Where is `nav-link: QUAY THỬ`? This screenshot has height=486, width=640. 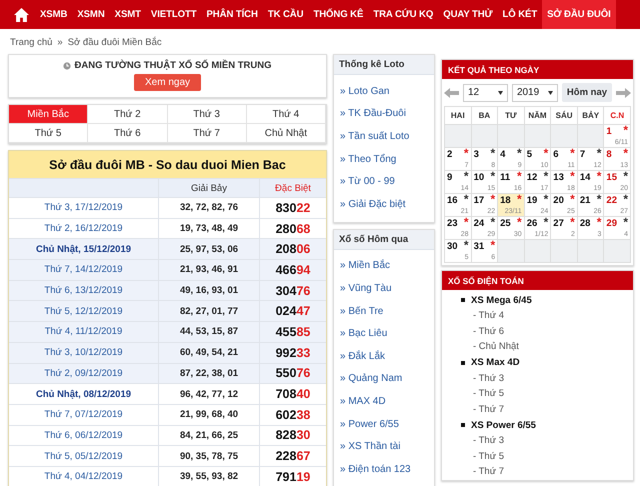 nav-link: QUAY THỬ is located at coordinates (468, 14).